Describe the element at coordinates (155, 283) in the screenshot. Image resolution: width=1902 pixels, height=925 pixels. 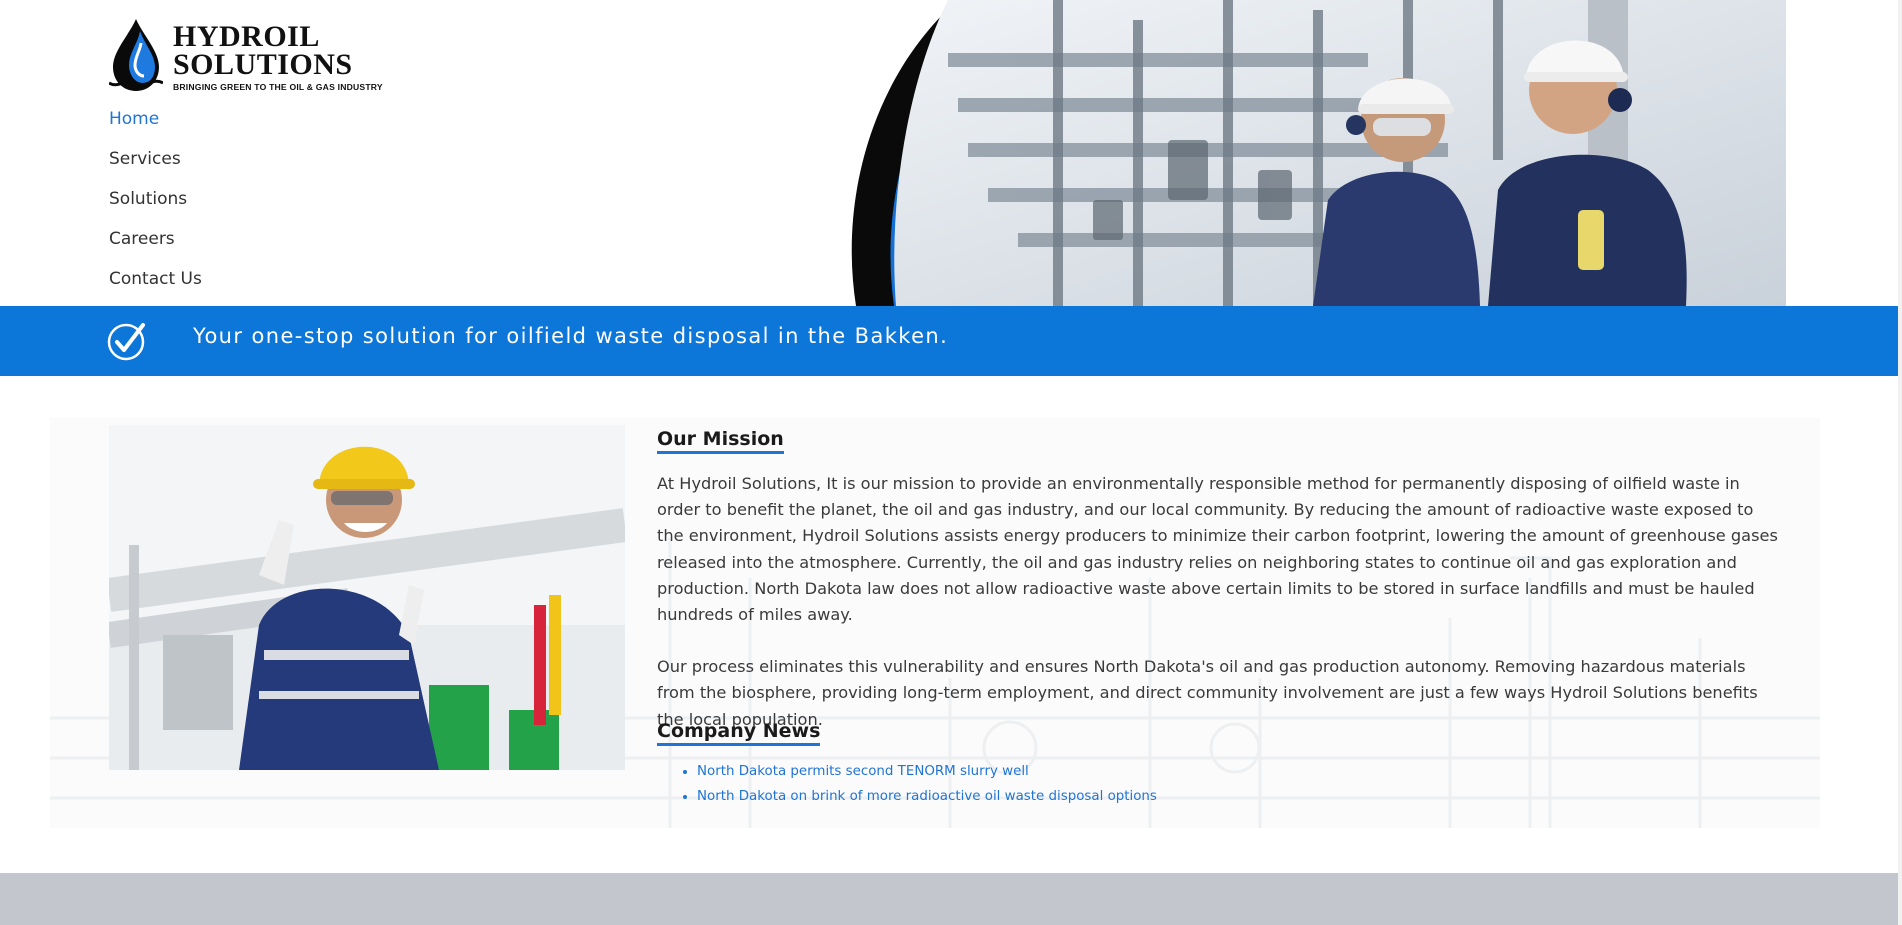
I see `nav-item-contact-us: Contact Us` at that location.